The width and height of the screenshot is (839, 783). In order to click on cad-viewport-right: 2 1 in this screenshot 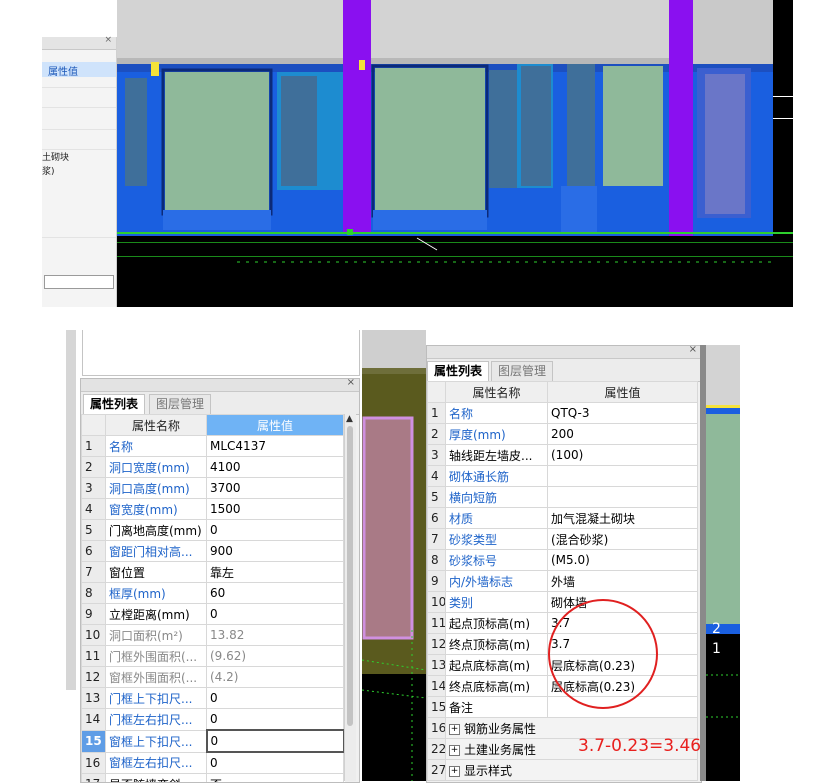, I will do `click(723, 563)`.